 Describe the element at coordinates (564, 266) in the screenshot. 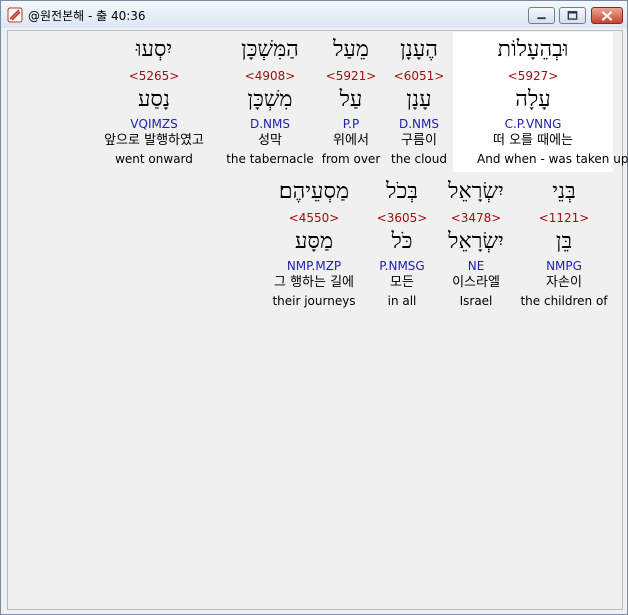

I see `morphology-code: NMPG` at that location.